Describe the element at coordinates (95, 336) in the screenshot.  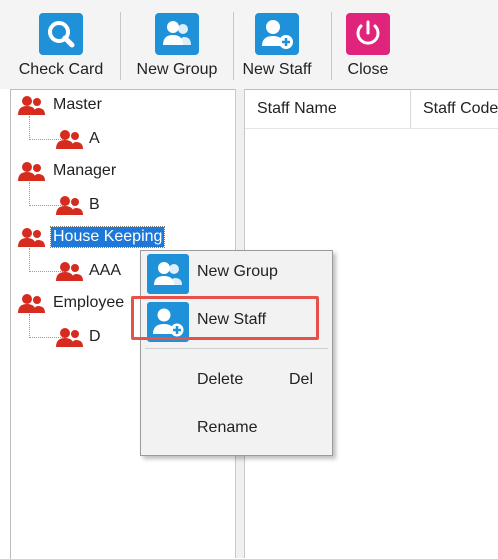
I see `tree-staff-label: D` at that location.